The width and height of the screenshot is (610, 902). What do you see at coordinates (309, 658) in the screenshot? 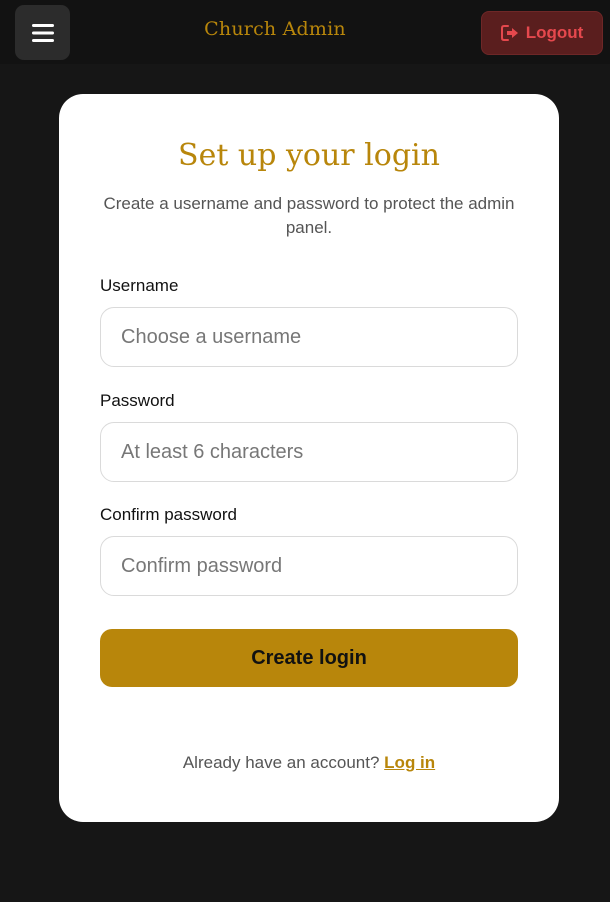
I see `create-login-button: Create login` at bounding box center [309, 658].